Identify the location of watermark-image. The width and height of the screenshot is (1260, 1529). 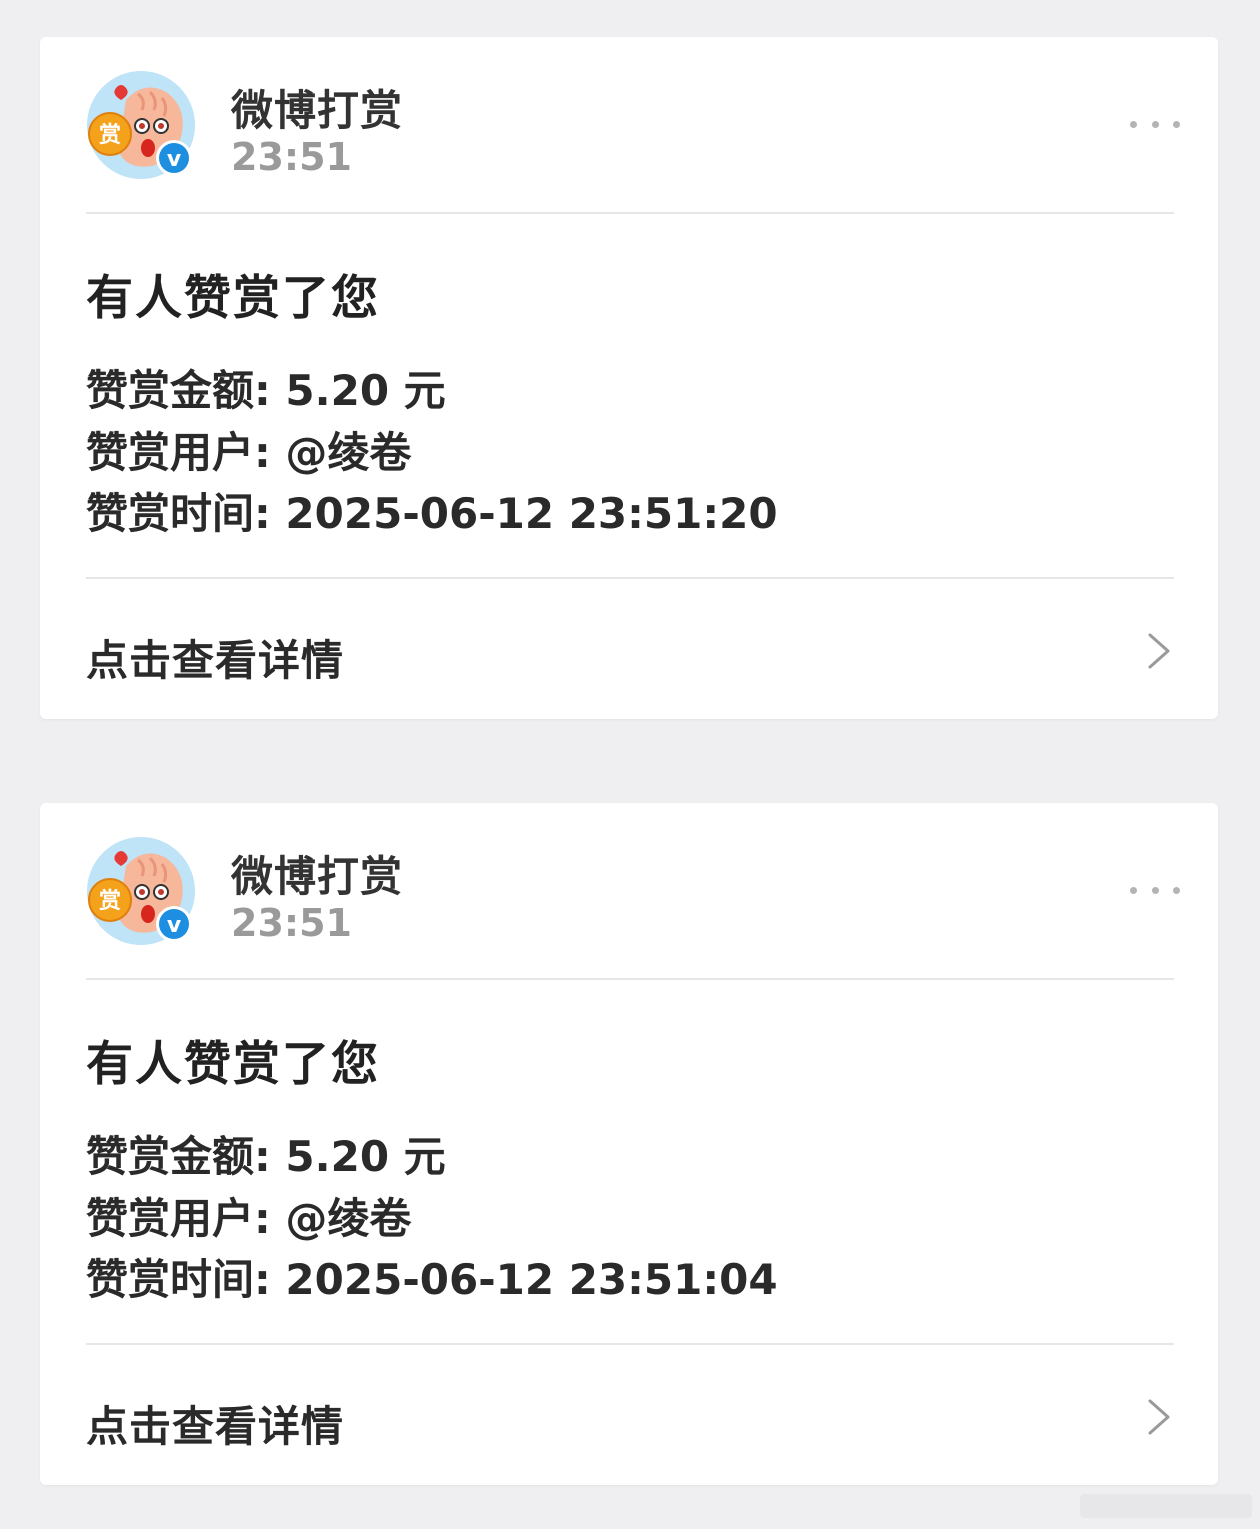
(1166, 1506).